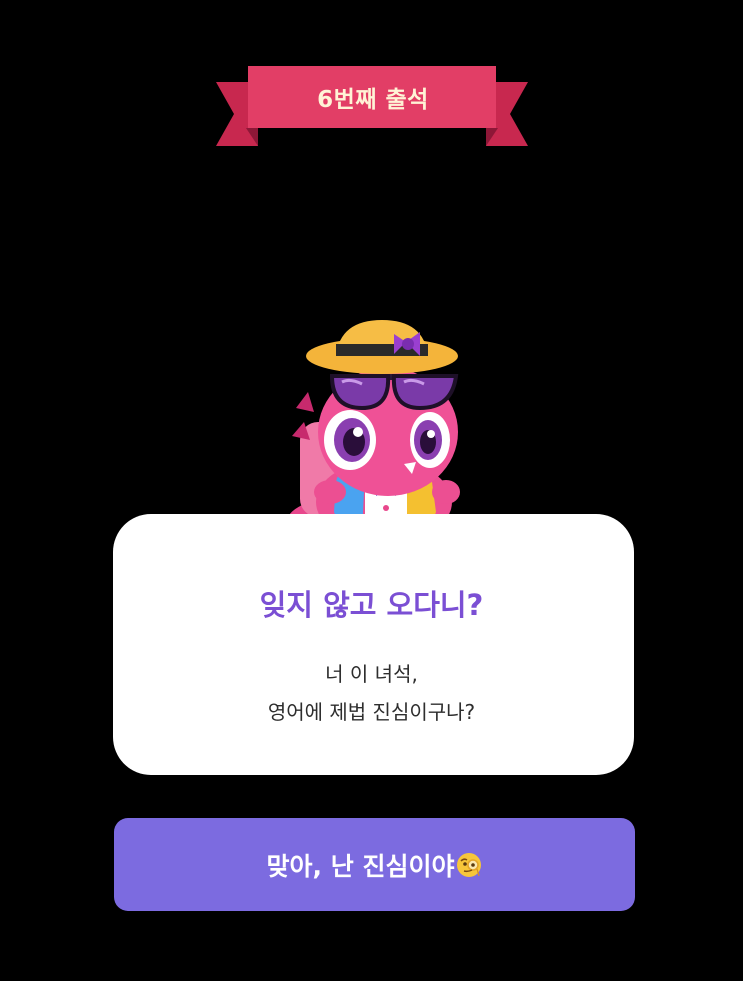 This screenshot has height=981, width=743. I want to click on attendance-ribbon-banner: 6번째 출석, so click(372, 107).